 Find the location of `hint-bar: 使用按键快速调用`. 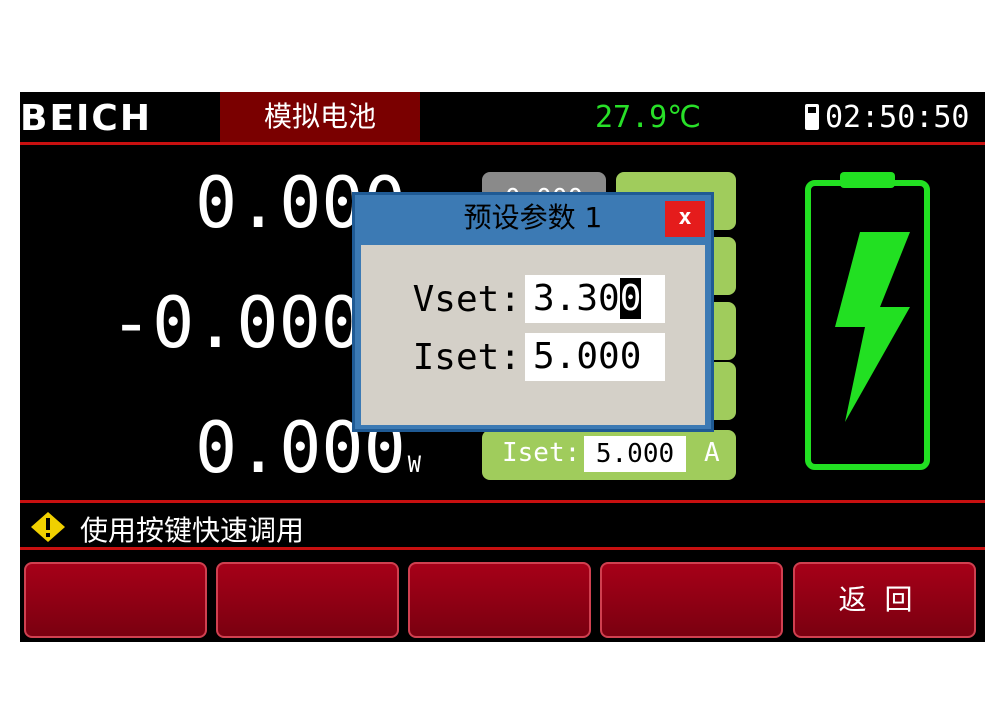

hint-bar: 使用按键快速调用 is located at coordinates (502, 525).